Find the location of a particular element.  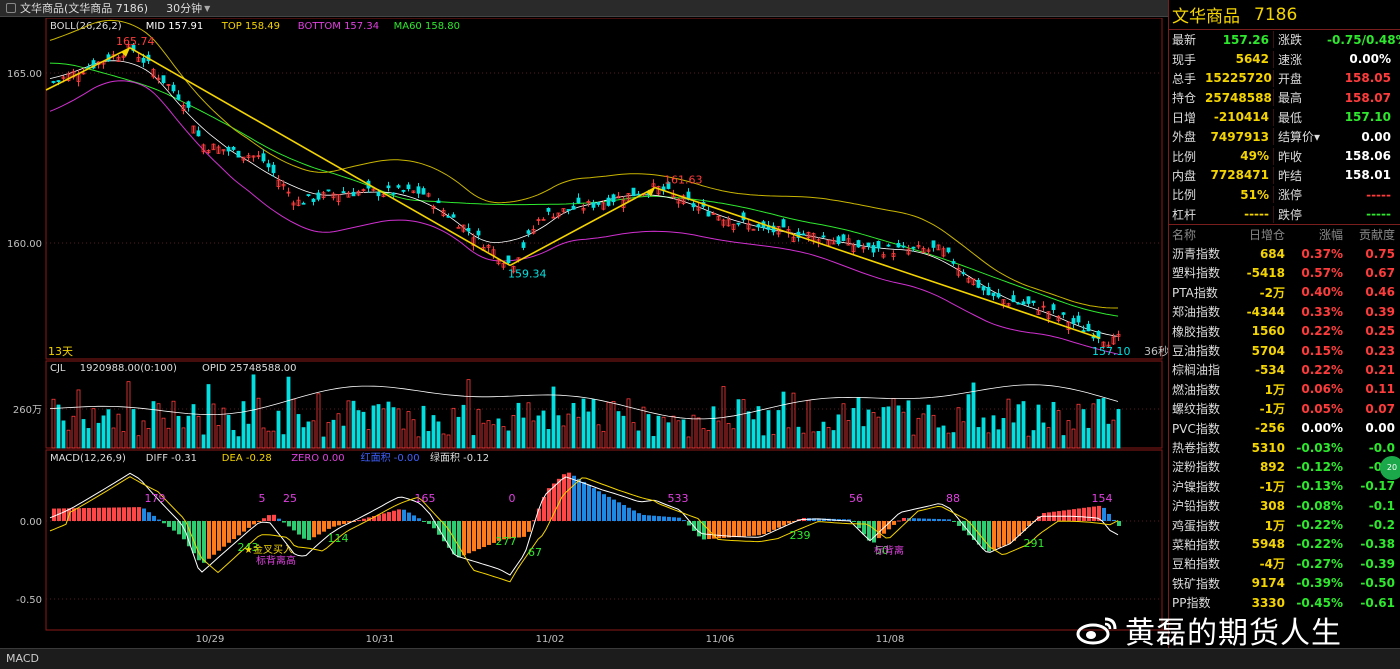

tab-macd: MACD is located at coordinates (22, 658).